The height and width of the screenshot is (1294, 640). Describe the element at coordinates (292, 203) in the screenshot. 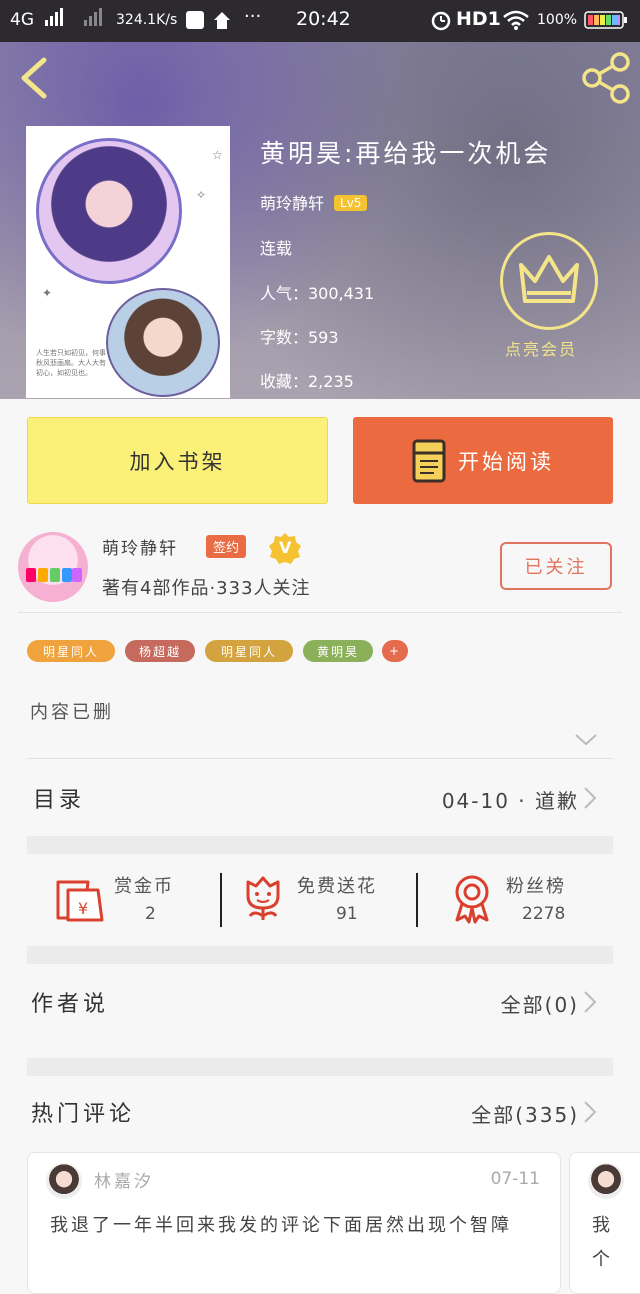

I see `book-author: 萌玲静轩` at that location.